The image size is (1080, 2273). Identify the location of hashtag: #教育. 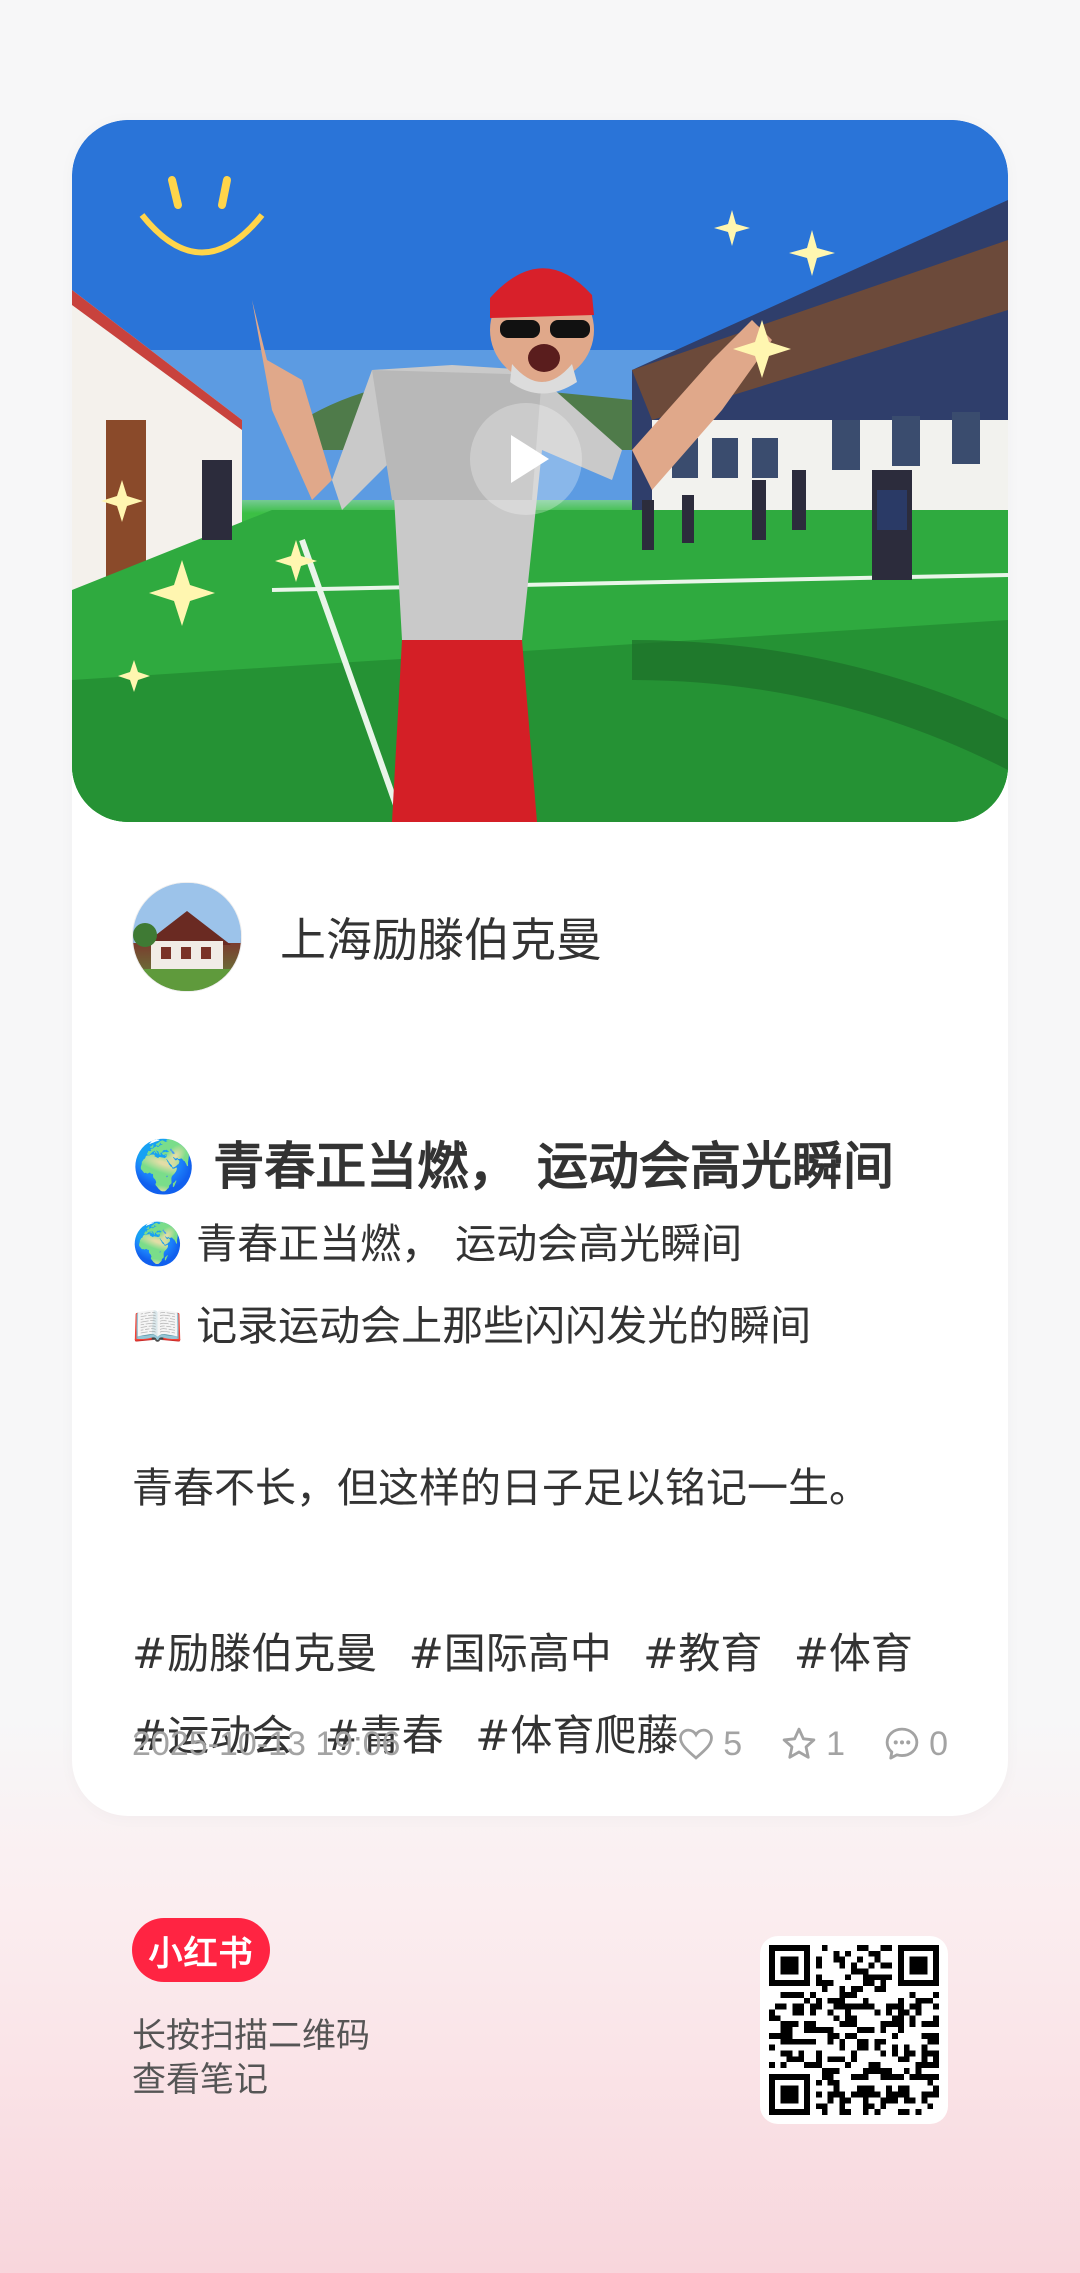
(702, 1653).